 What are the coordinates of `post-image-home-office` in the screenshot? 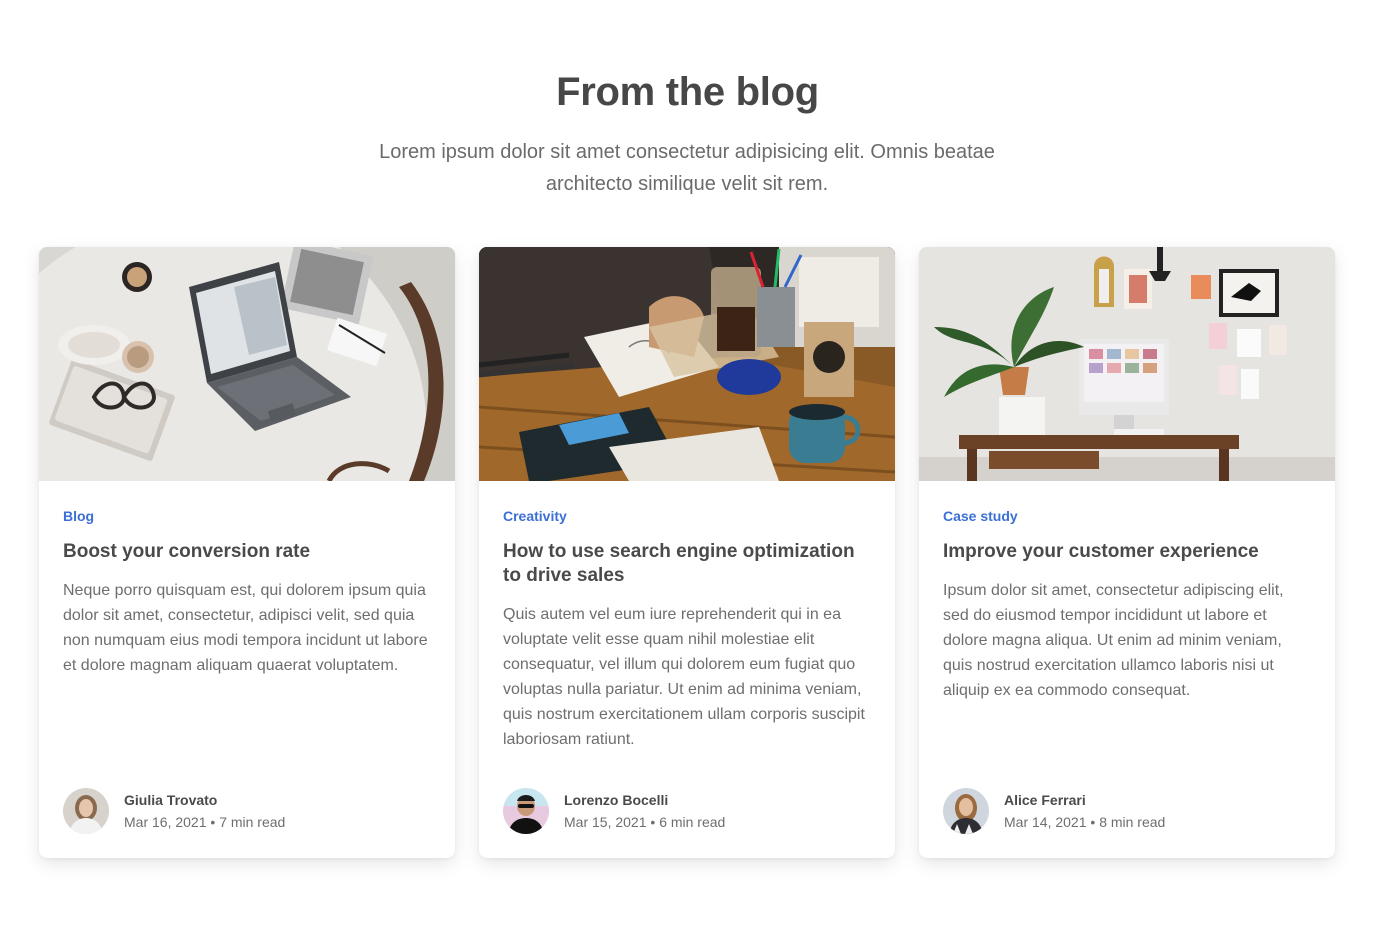 It's located at (1127, 364).